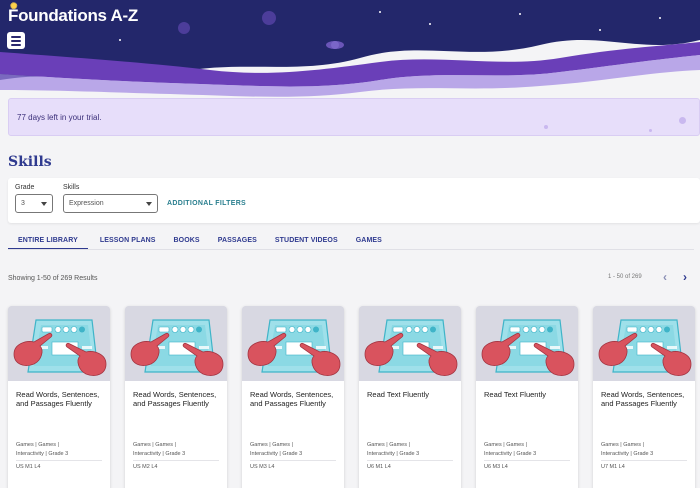 This screenshot has height=488, width=700. I want to click on trial-banner: 77 days left in your trial., so click(354, 117).